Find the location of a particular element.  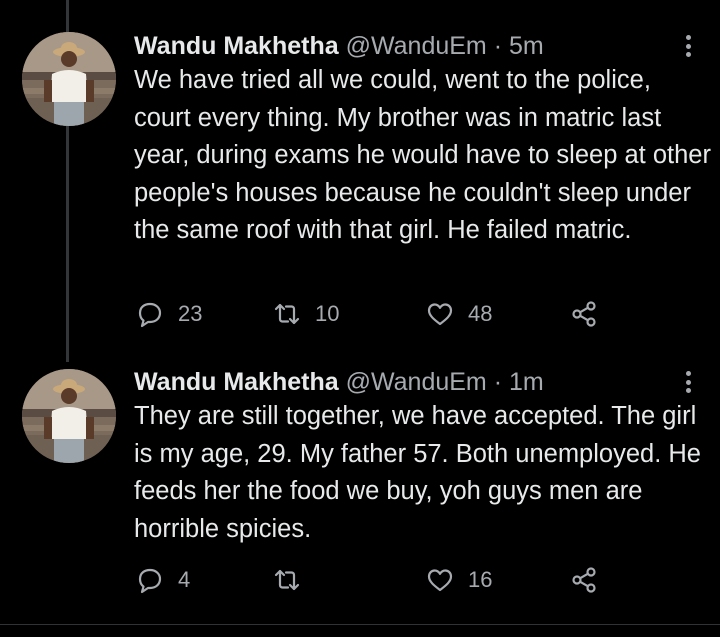

like-button: 48 is located at coordinates (459, 314).